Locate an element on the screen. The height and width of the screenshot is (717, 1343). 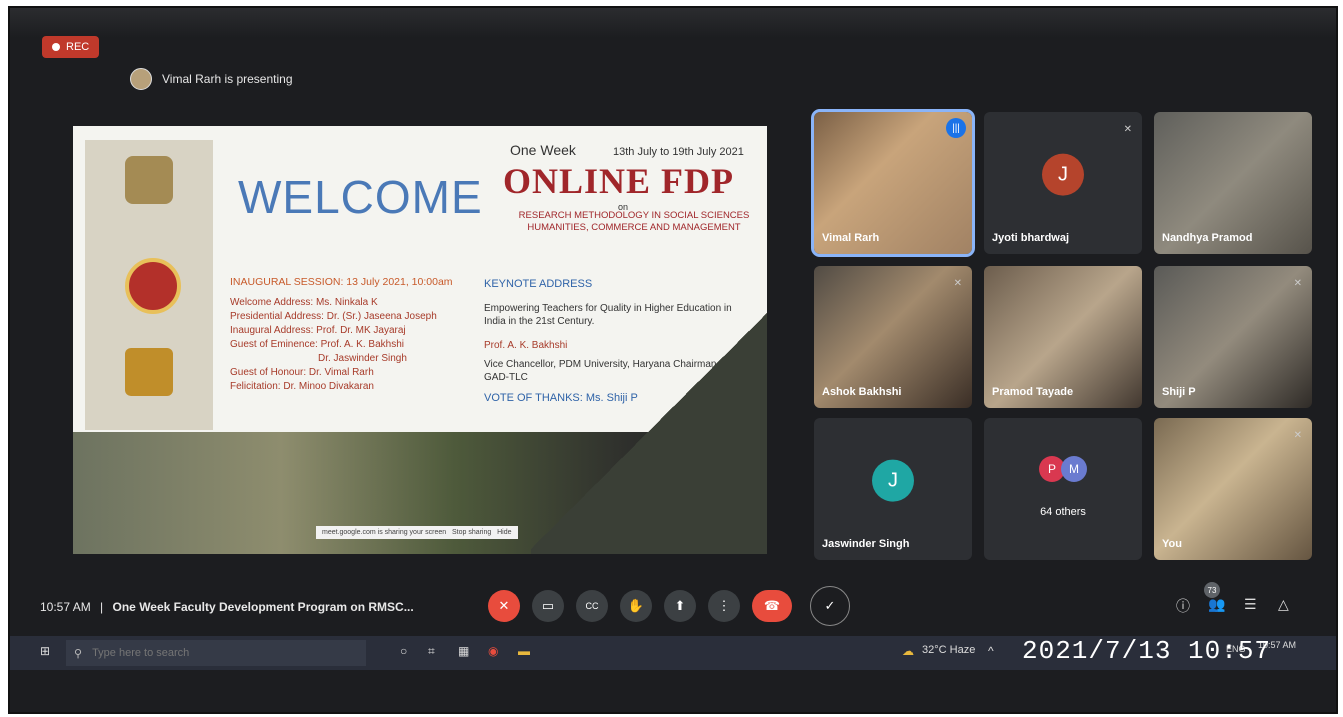
widgets-icon: ⌗ is located at coordinates (431, 651).